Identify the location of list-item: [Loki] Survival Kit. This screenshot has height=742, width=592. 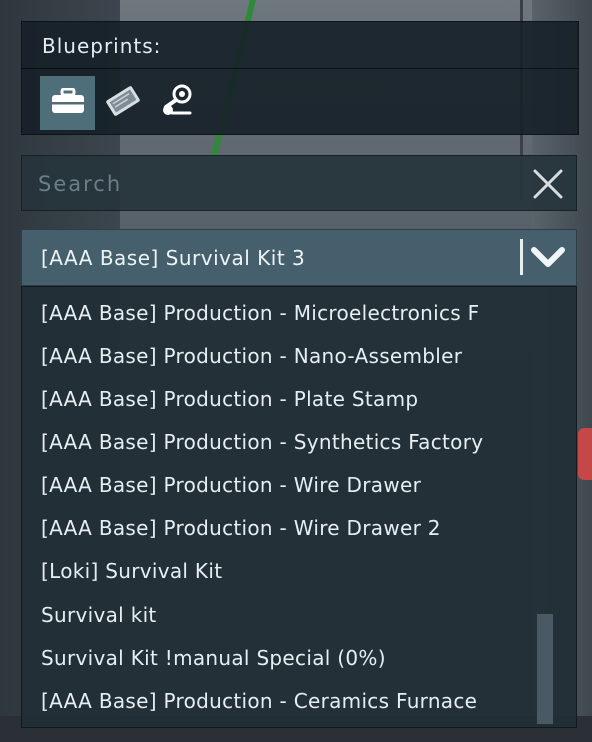
(282, 571).